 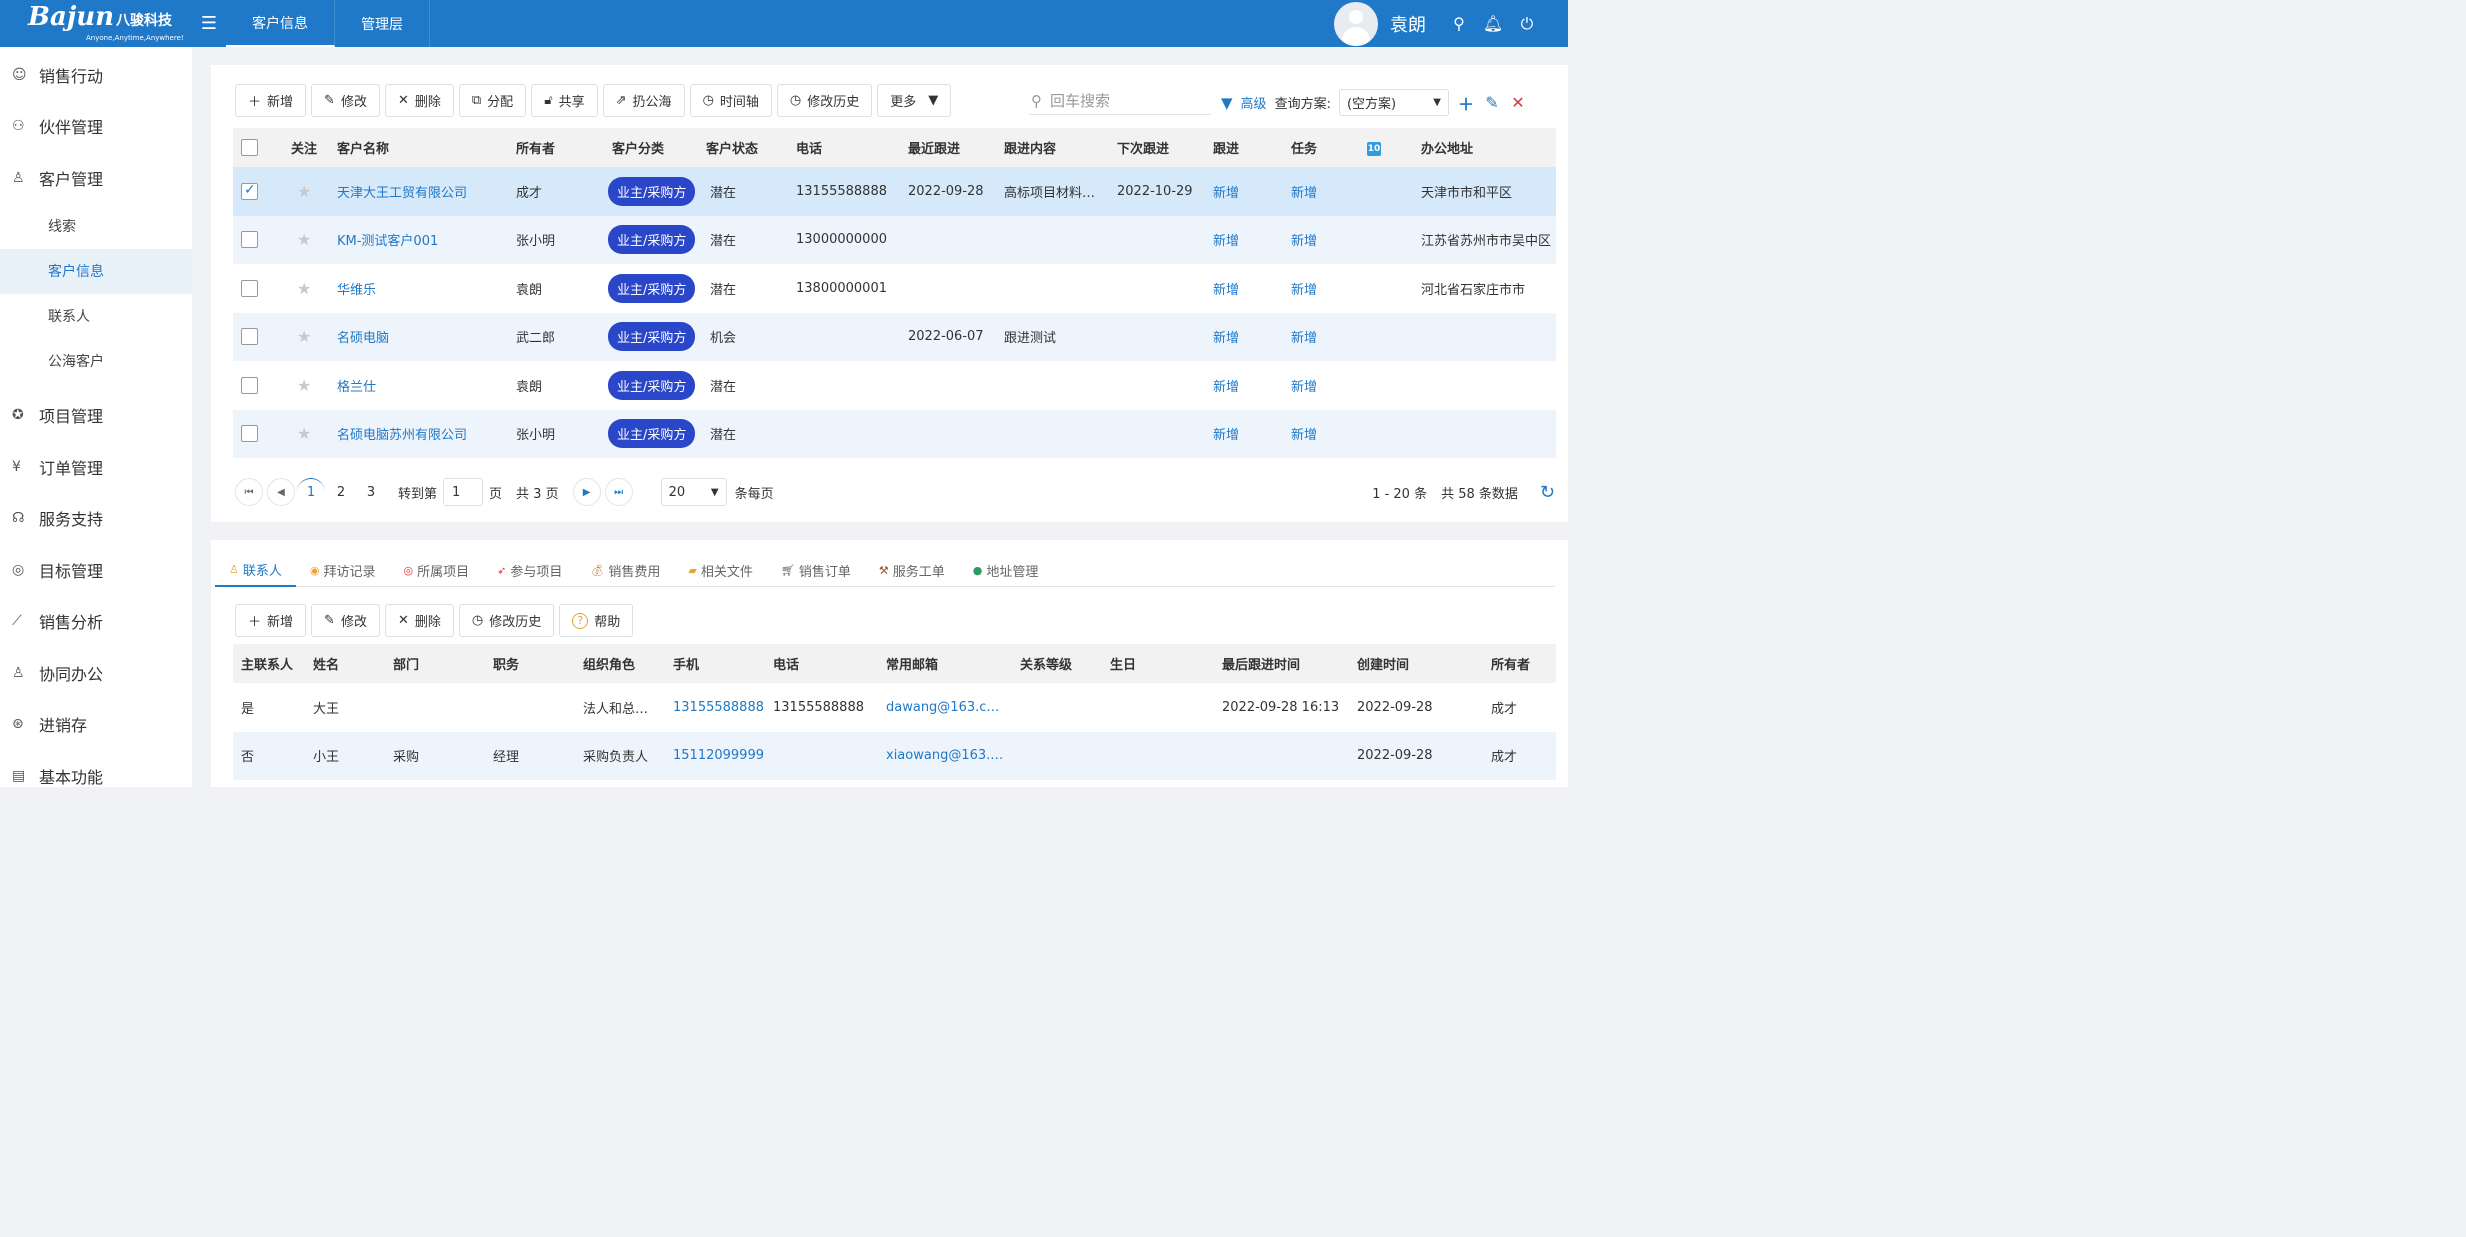 What do you see at coordinates (912, 570) in the screenshot?
I see `tab-service-orders: ⚒ 服务工单` at bounding box center [912, 570].